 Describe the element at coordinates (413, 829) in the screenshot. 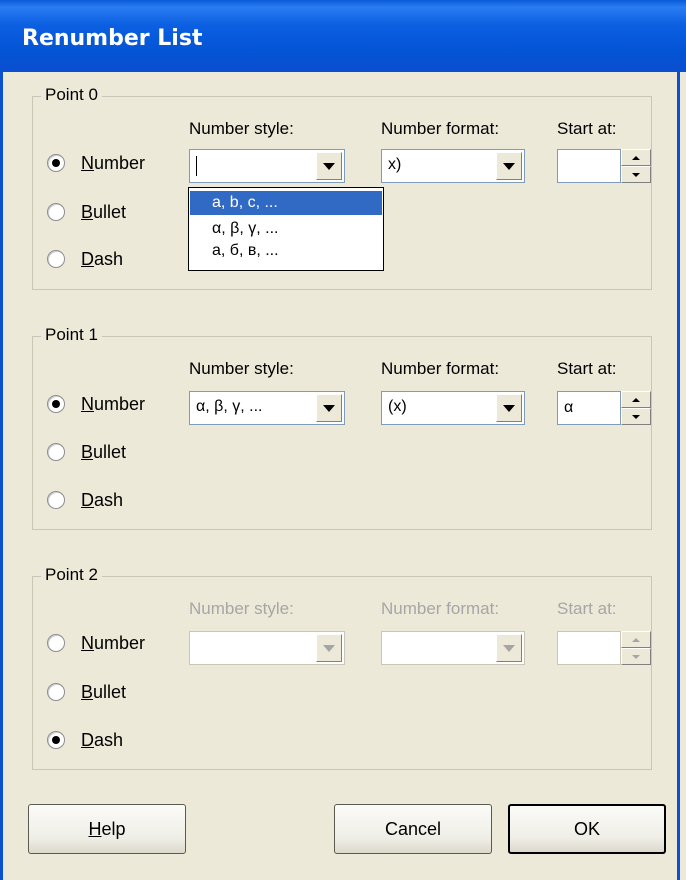

I see `cancel-button: Cancel` at that location.